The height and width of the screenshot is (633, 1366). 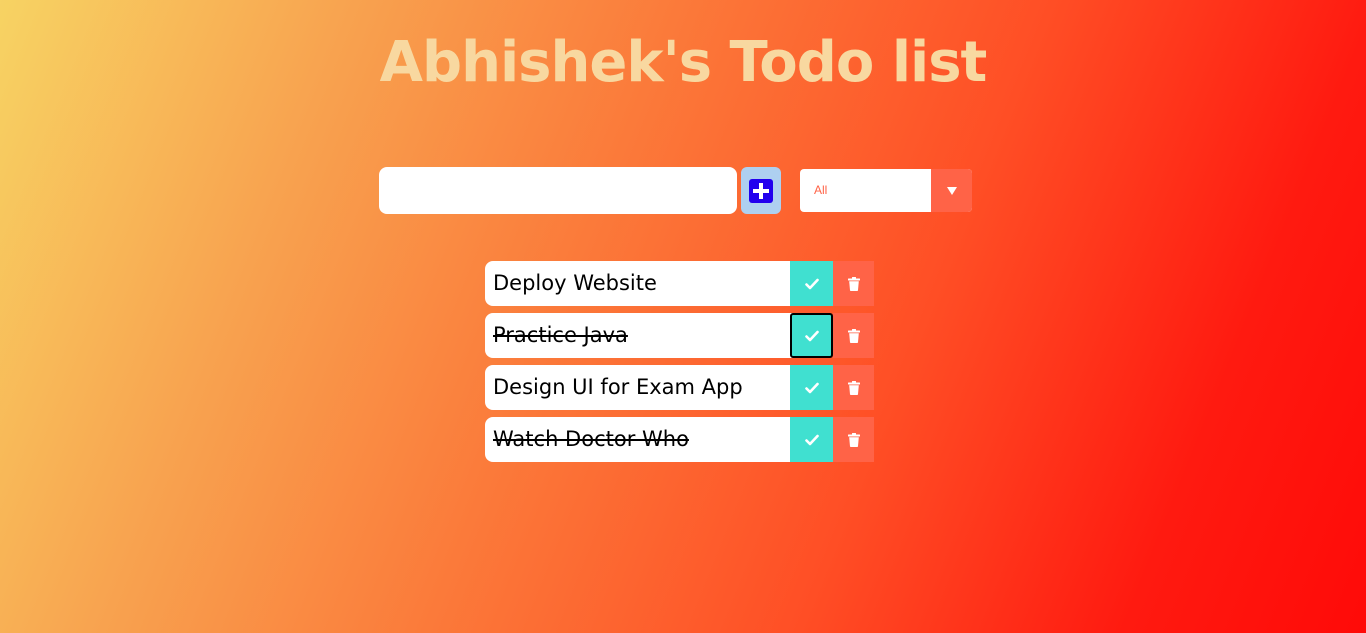 I want to click on page-title: Abhishek's Todo list, so click(x=683, y=62).